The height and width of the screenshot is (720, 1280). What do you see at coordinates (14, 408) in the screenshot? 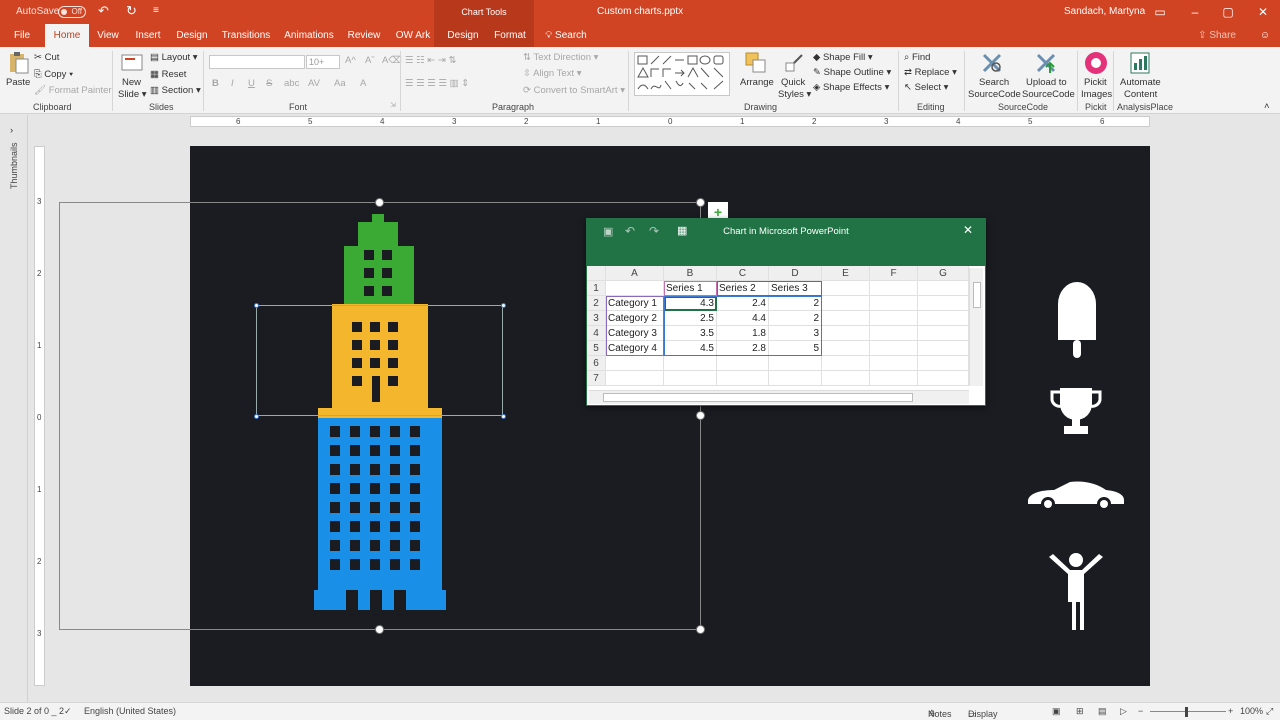
I see `thumbnails-pane: › Thumbnails` at bounding box center [14, 408].